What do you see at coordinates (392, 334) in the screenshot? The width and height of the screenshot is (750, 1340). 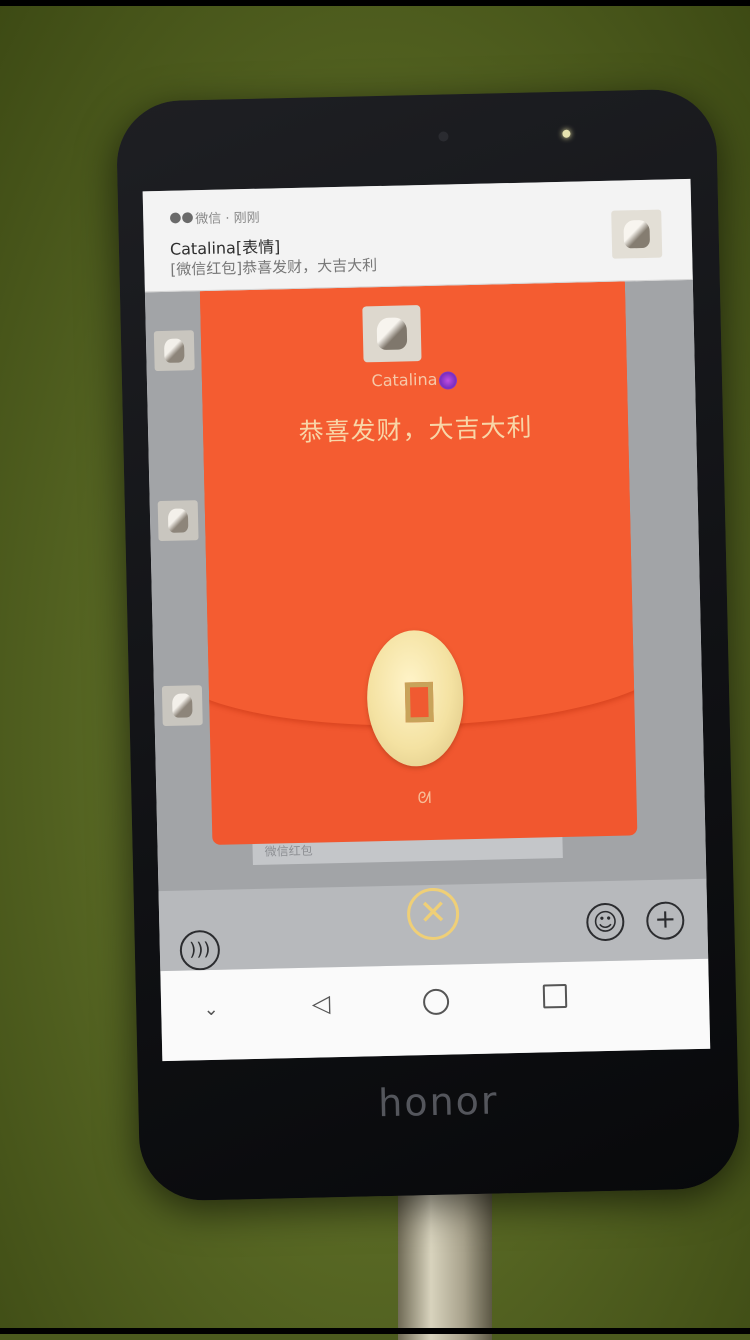 I see `sender-avatar` at bounding box center [392, 334].